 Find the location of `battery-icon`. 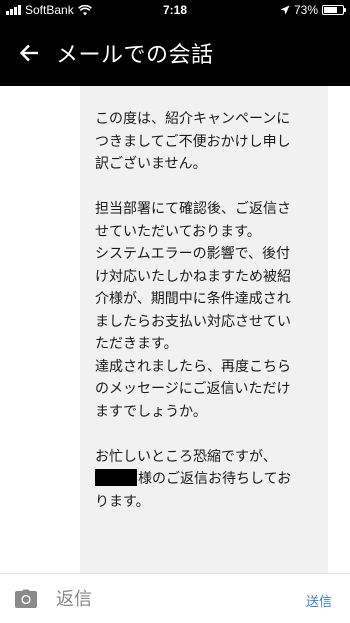

battery-icon is located at coordinates (334, 10).